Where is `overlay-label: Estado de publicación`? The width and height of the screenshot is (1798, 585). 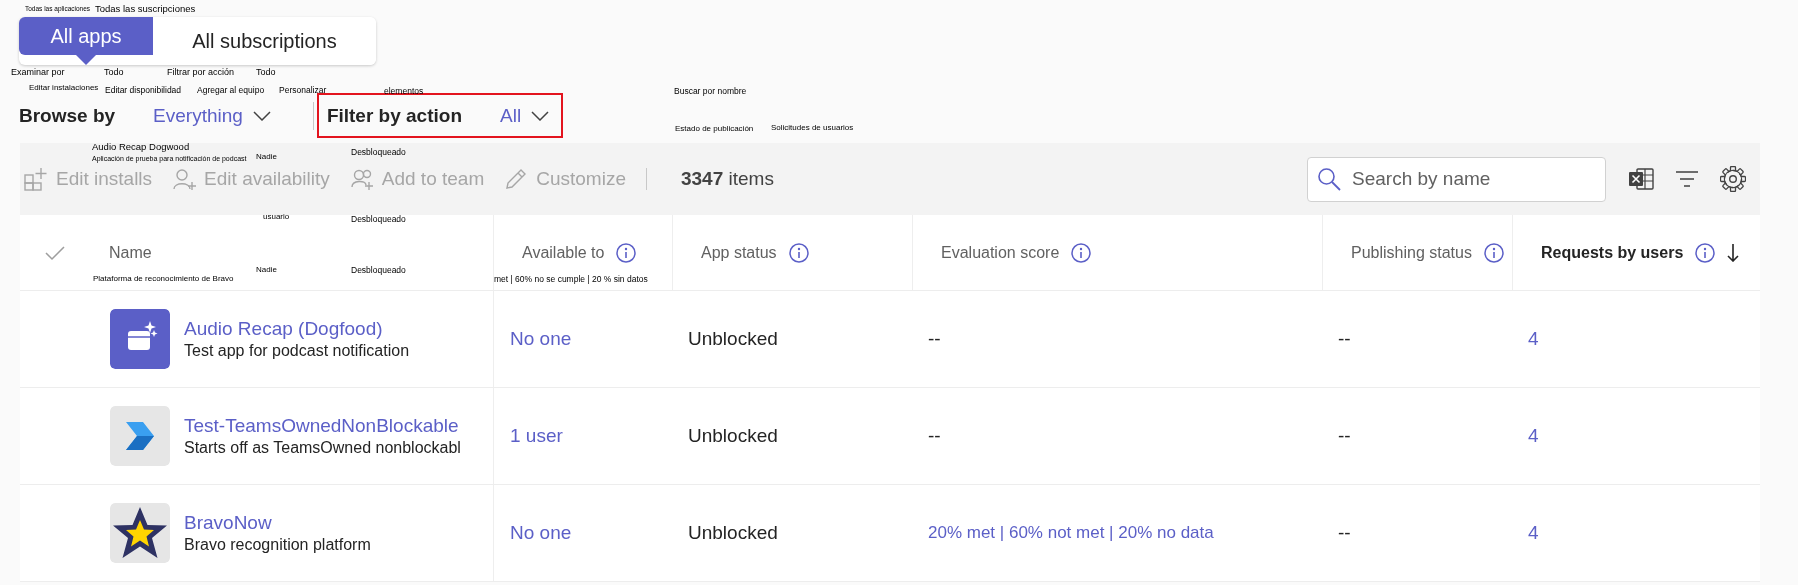
overlay-label: Estado de publicación is located at coordinates (714, 129).